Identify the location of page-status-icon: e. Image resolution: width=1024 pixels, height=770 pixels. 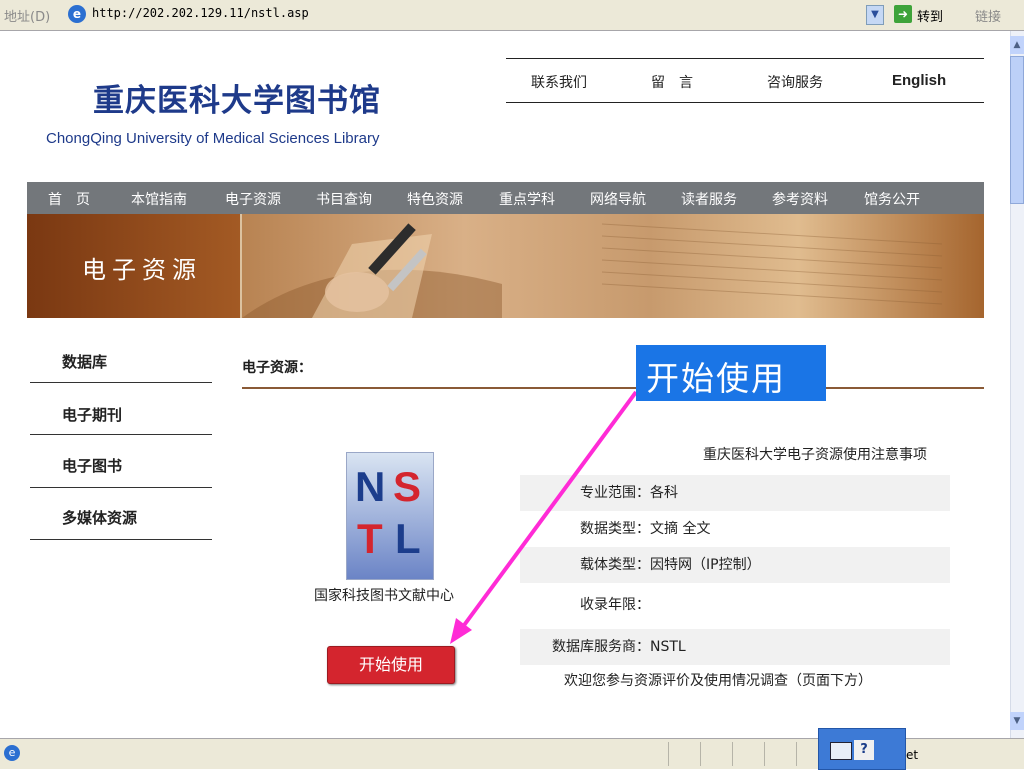
(12, 753).